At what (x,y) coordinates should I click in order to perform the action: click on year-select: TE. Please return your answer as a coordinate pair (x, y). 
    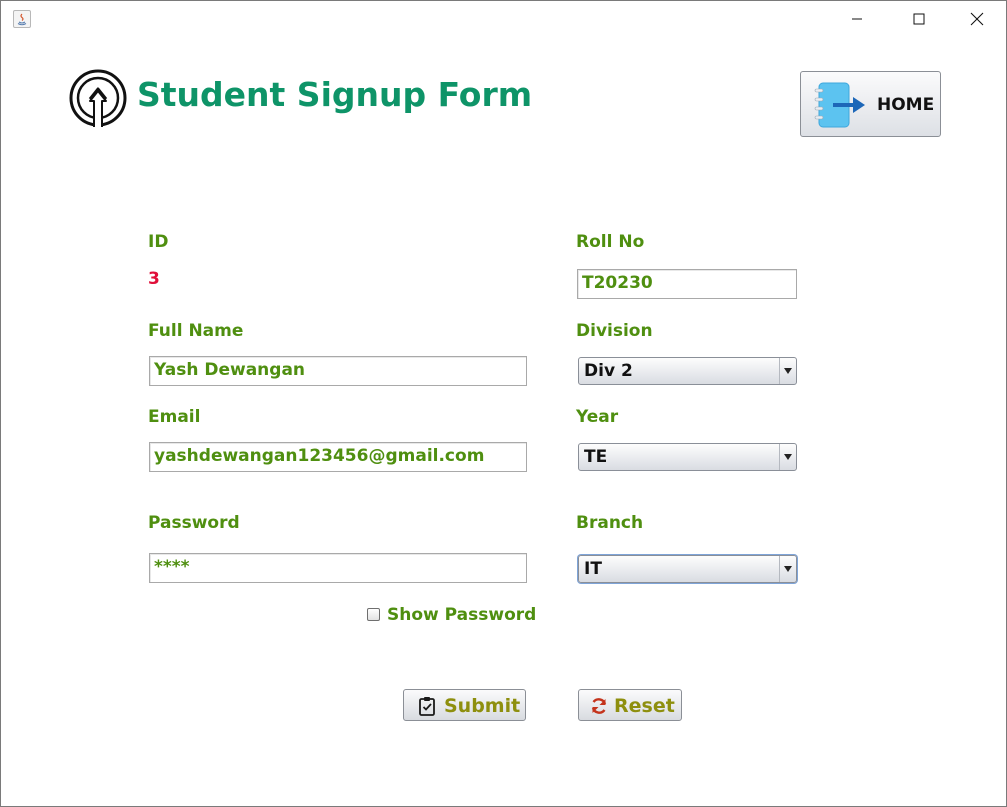
    Looking at the image, I should click on (687, 457).